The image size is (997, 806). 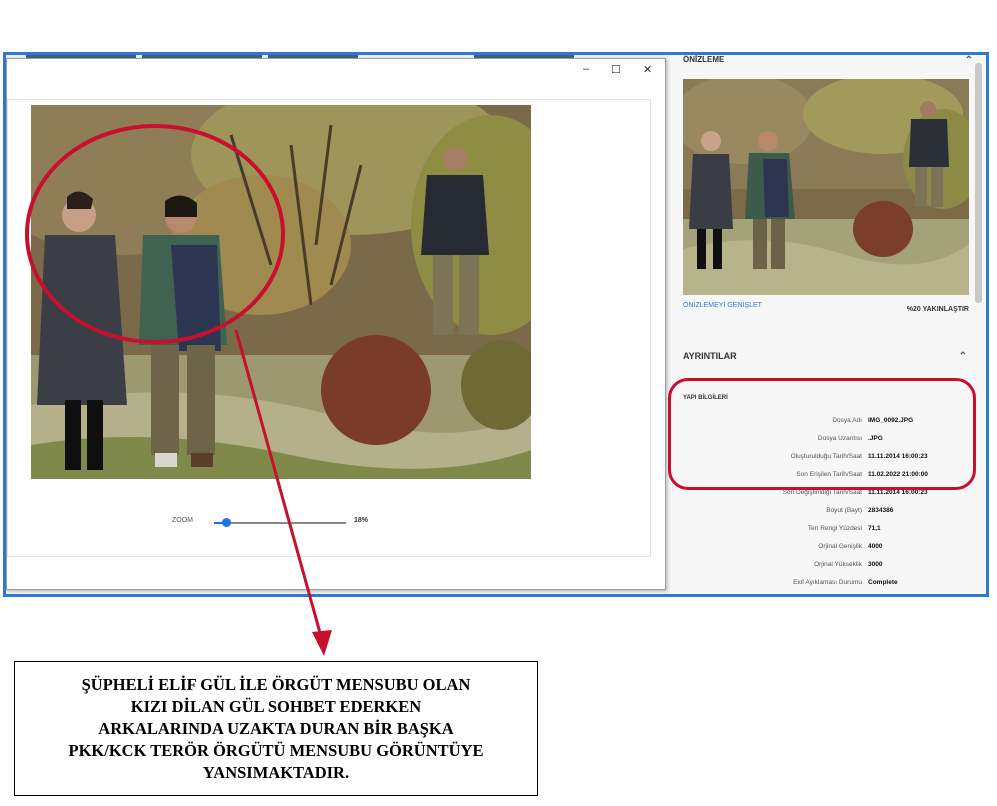 I want to click on preview-actions: ÖNİZLEMEYİ GENİŞLET %20 YAKINLAŞTIR, so click(x=828, y=310).